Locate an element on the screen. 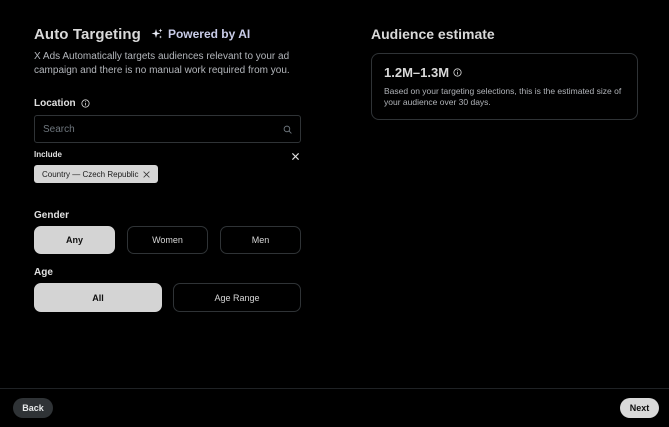 This screenshot has width=669, height=427. back-button: Back is located at coordinates (33, 408).